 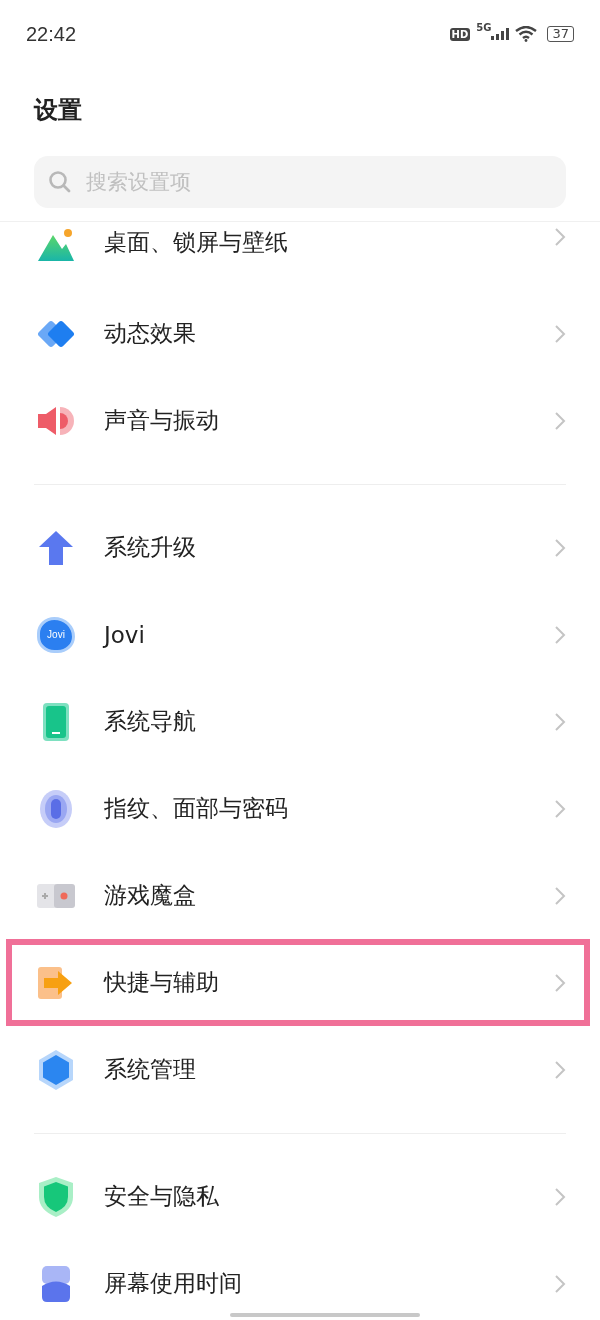 What do you see at coordinates (300, 420) in the screenshot?
I see `settings-item: 声音与振动` at bounding box center [300, 420].